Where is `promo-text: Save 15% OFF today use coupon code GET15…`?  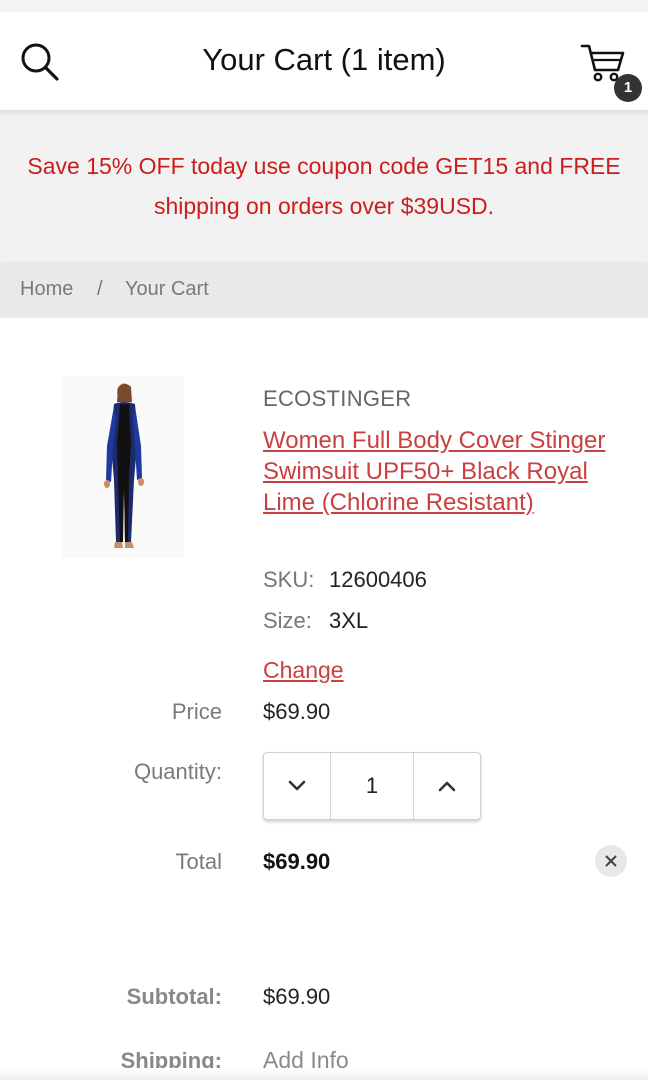
promo-text: Save 15% OFF today use coupon code GET15… is located at coordinates (324, 186).